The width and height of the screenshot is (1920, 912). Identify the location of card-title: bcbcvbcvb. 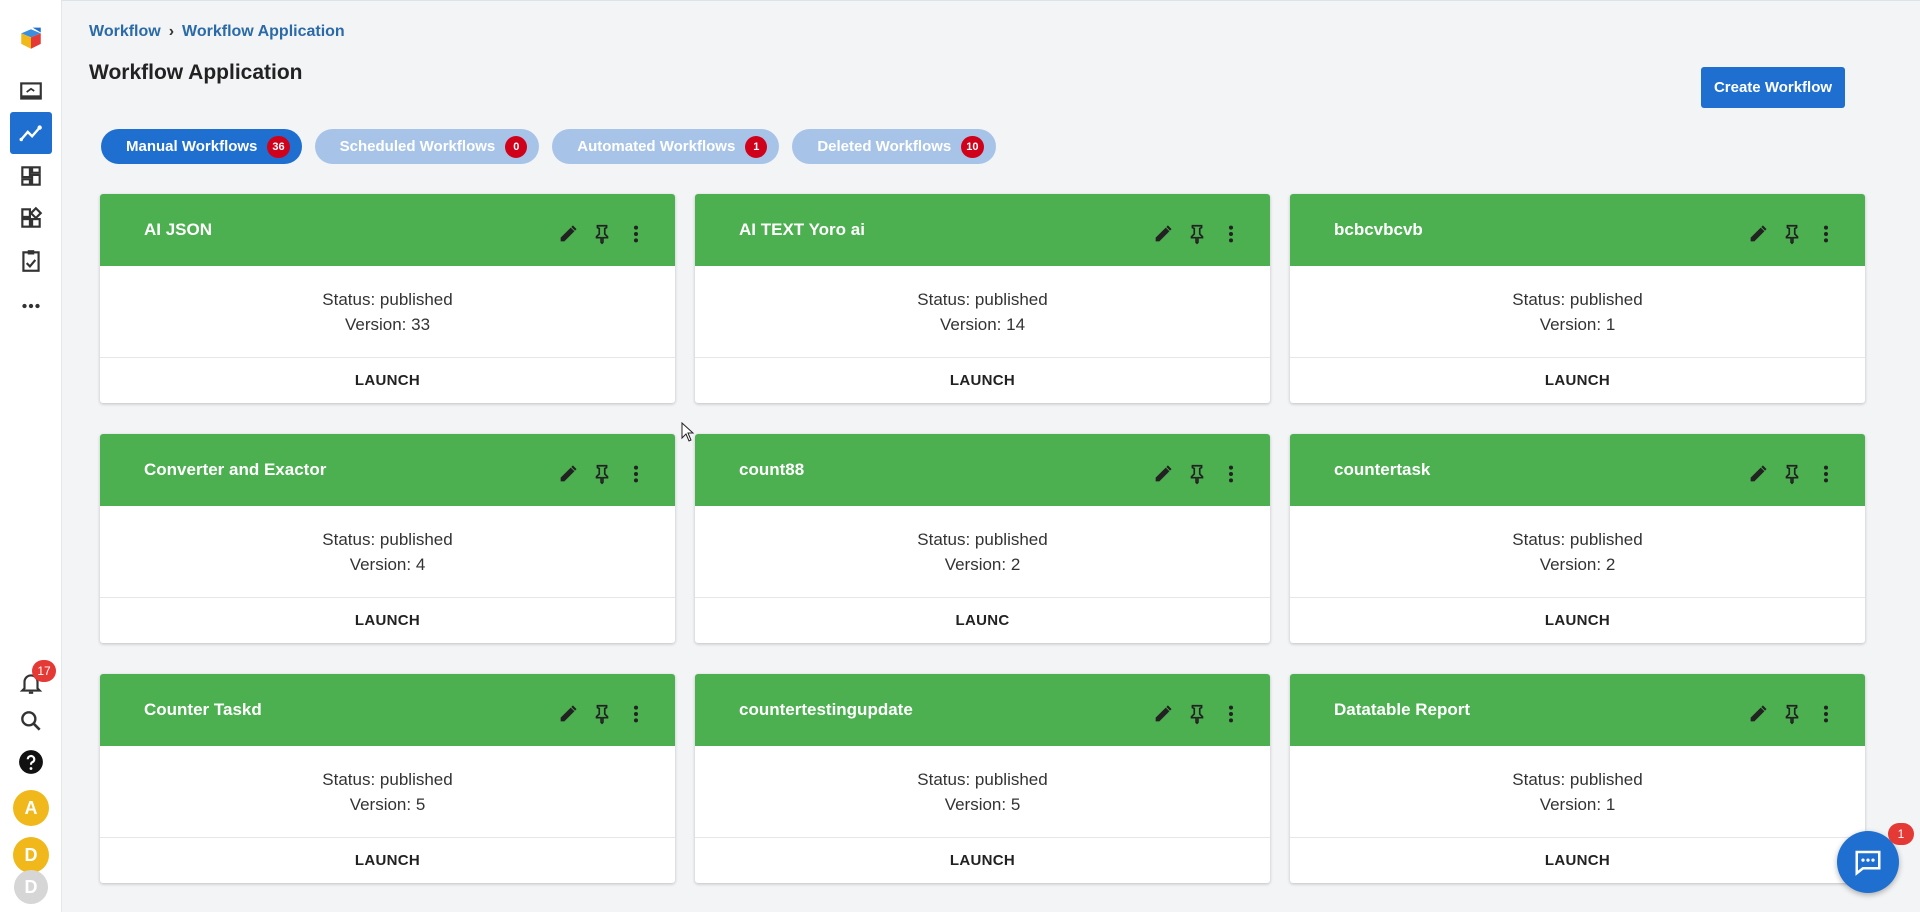
(1378, 229).